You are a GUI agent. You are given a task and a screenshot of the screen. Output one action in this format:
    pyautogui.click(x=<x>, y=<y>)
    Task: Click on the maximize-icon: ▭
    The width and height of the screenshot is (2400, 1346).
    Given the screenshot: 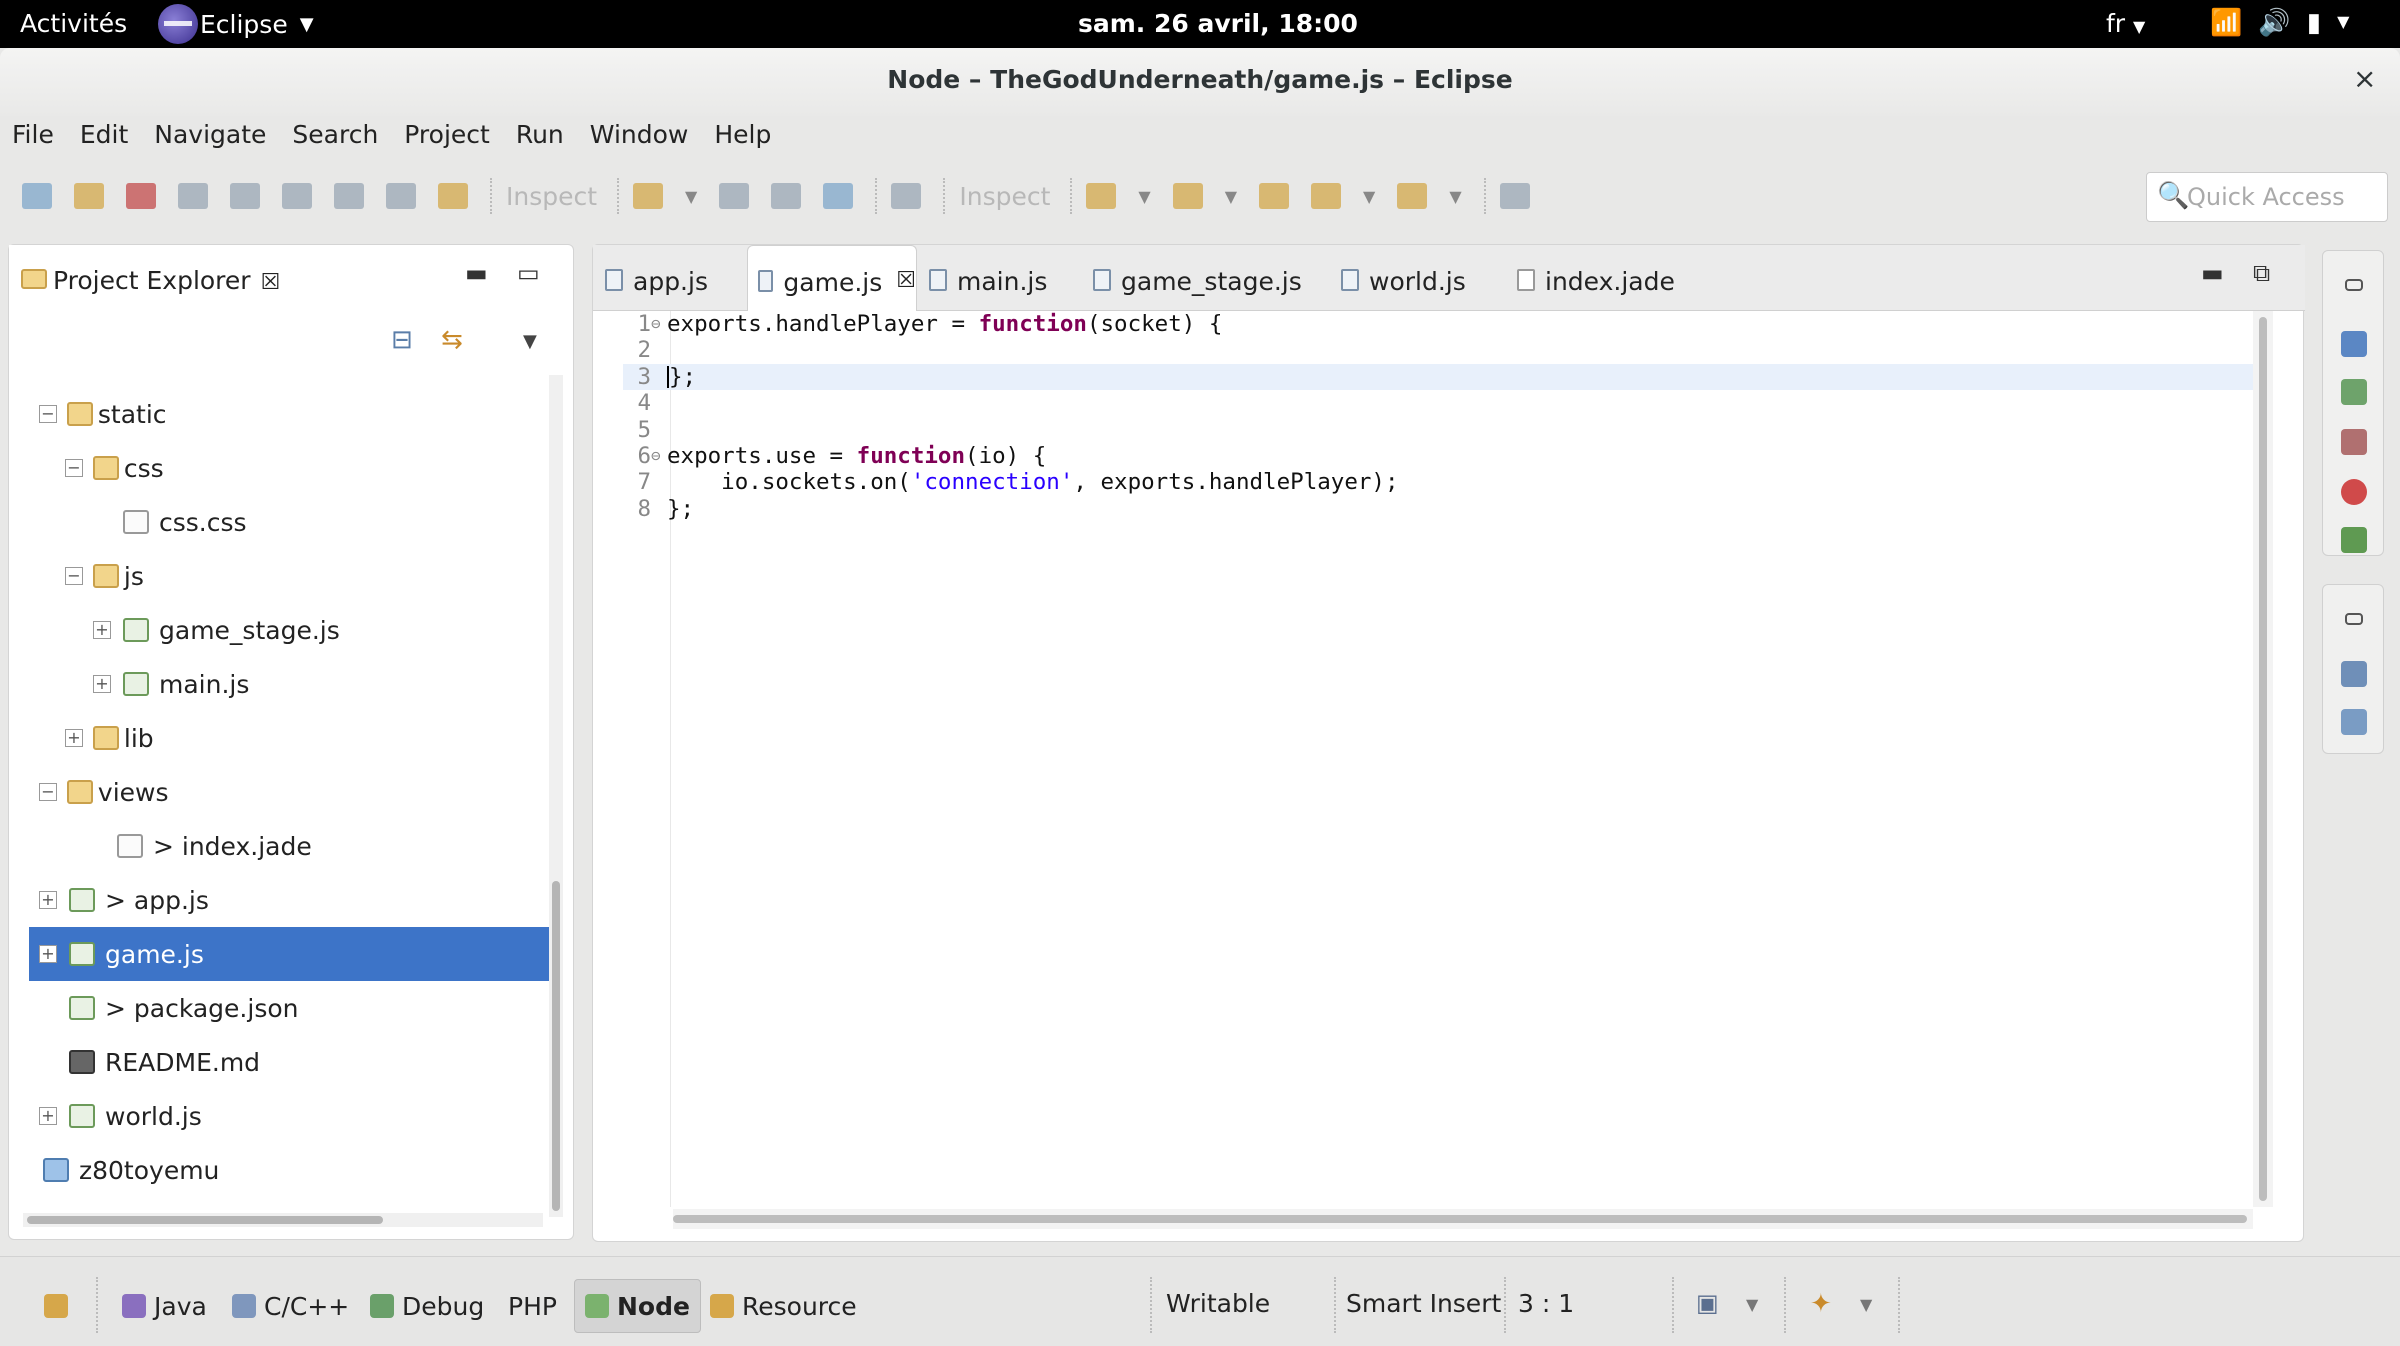 What is the action you would take?
    pyautogui.click(x=528, y=273)
    